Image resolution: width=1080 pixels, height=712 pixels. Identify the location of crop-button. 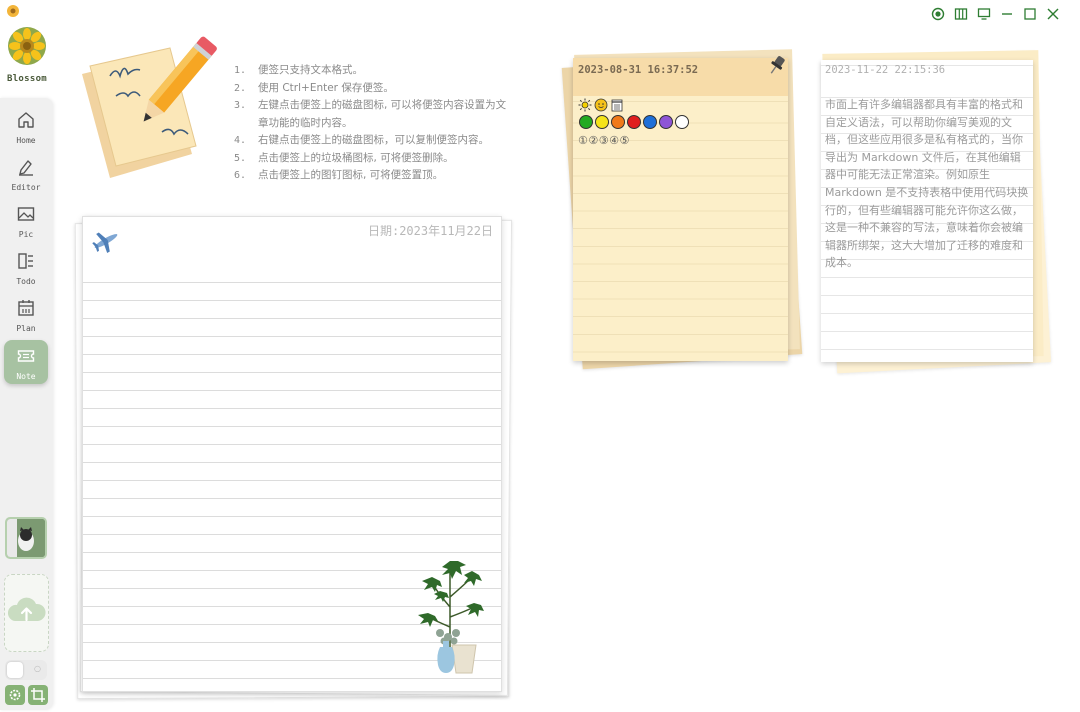
(38, 695).